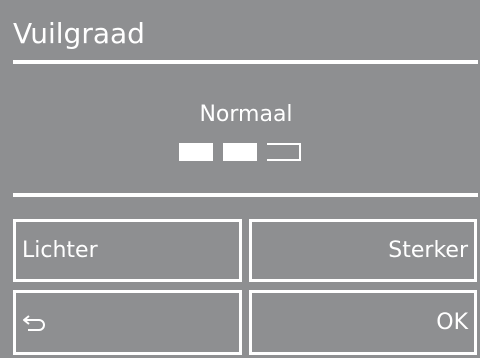 The width and height of the screenshot is (480, 358). What do you see at coordinates (246, 114) in the screenshot?
I see `soil-level-label: Normaal` at bounding box center [246, 114].